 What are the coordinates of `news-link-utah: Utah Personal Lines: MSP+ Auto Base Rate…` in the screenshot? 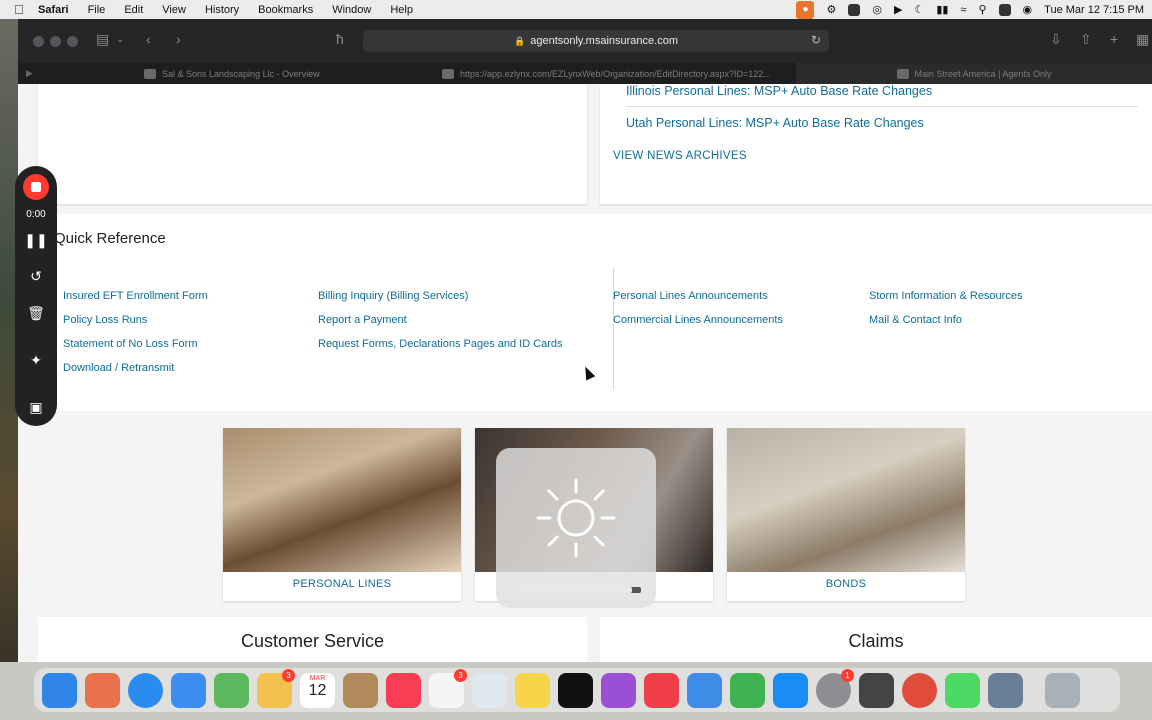 It's located at (775, 123).